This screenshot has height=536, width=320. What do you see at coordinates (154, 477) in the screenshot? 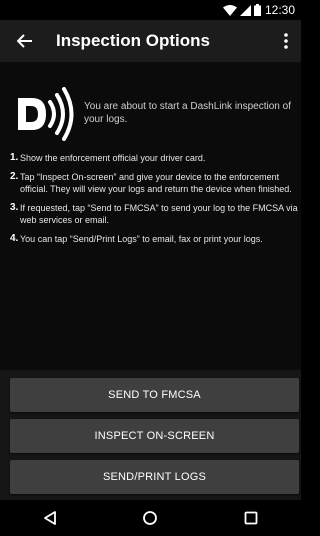
I see `send-print-logs-button: SEND/PRINT LOGS` at bounding box center [154, 477].